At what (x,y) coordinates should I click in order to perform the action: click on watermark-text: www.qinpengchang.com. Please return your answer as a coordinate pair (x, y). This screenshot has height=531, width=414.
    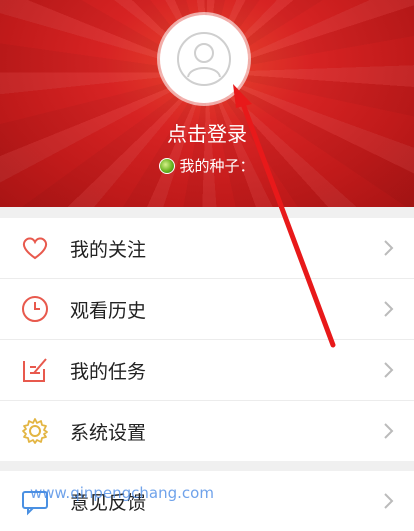
    Looking at the image, I should click on (122, 493).